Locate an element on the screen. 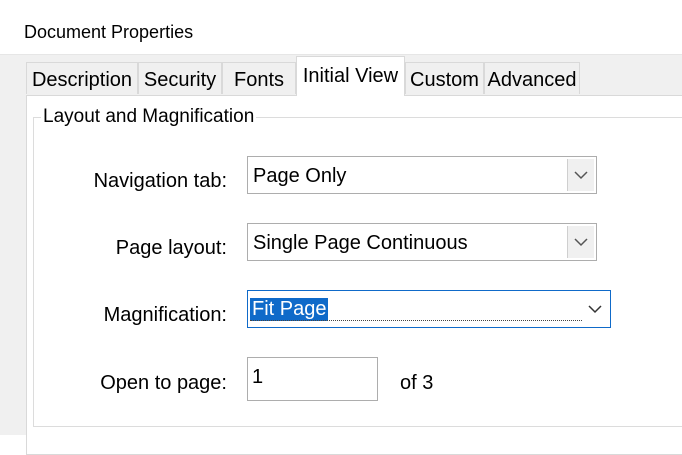  magnification-label: Magnification: is located at coordinates (165, 315).